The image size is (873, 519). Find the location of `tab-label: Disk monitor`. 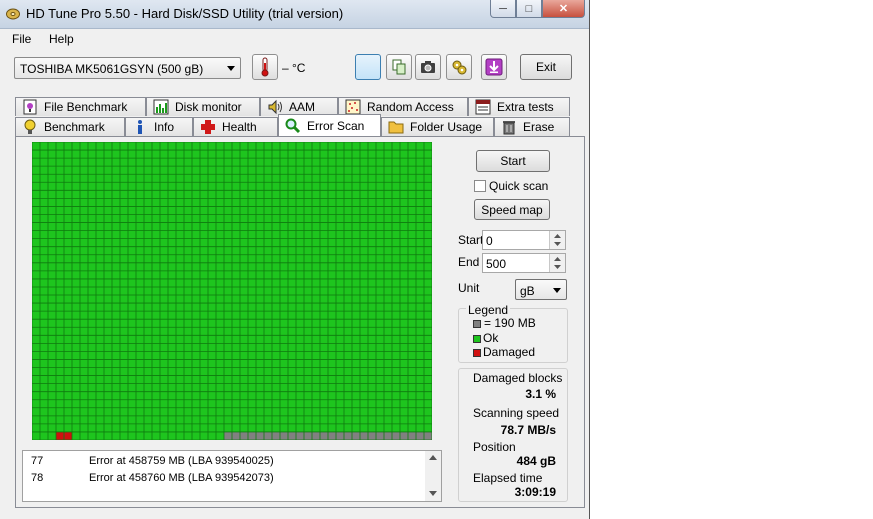

tab-label: Disk monitor is located at coordinates (208, 107).